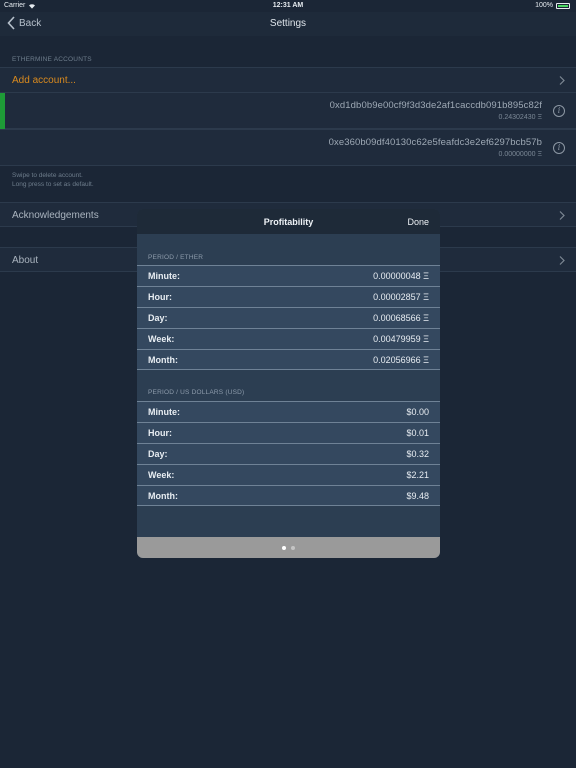 This screenshot has width=576, height=768. I want to click on modal-title: Profitability, so click(288, 222).